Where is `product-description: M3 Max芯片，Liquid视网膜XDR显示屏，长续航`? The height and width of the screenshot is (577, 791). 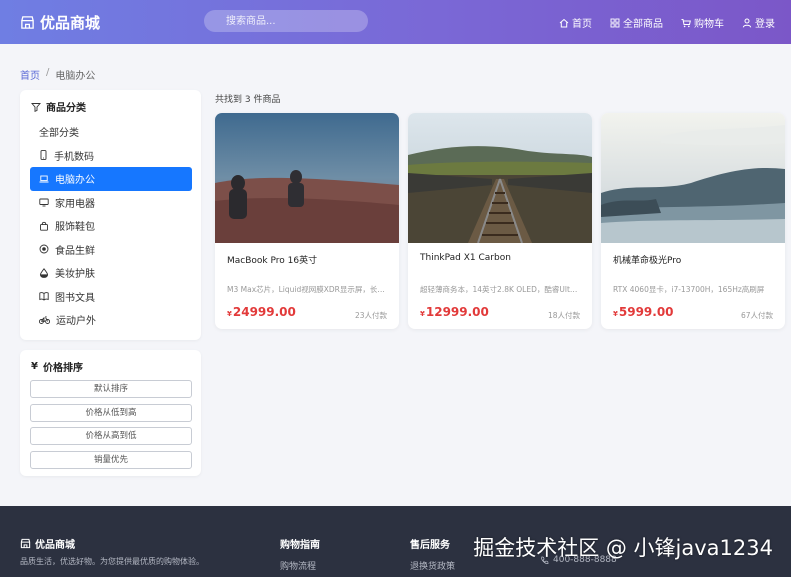
product-description: M3 Max芯片，Liquid视网膜XDR显示屏，长续航 is located at coordinates (307, 289).